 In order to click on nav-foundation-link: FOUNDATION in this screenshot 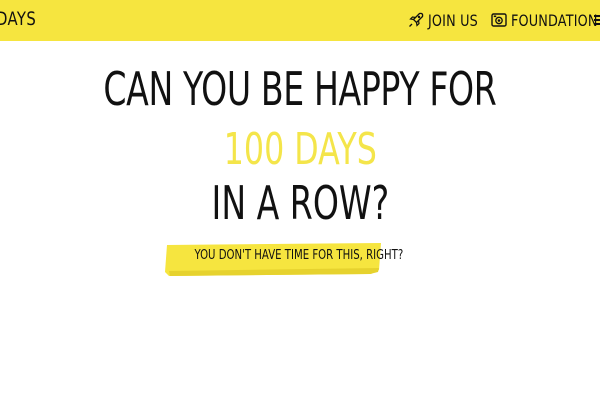, I will do `click(545, 20)`.